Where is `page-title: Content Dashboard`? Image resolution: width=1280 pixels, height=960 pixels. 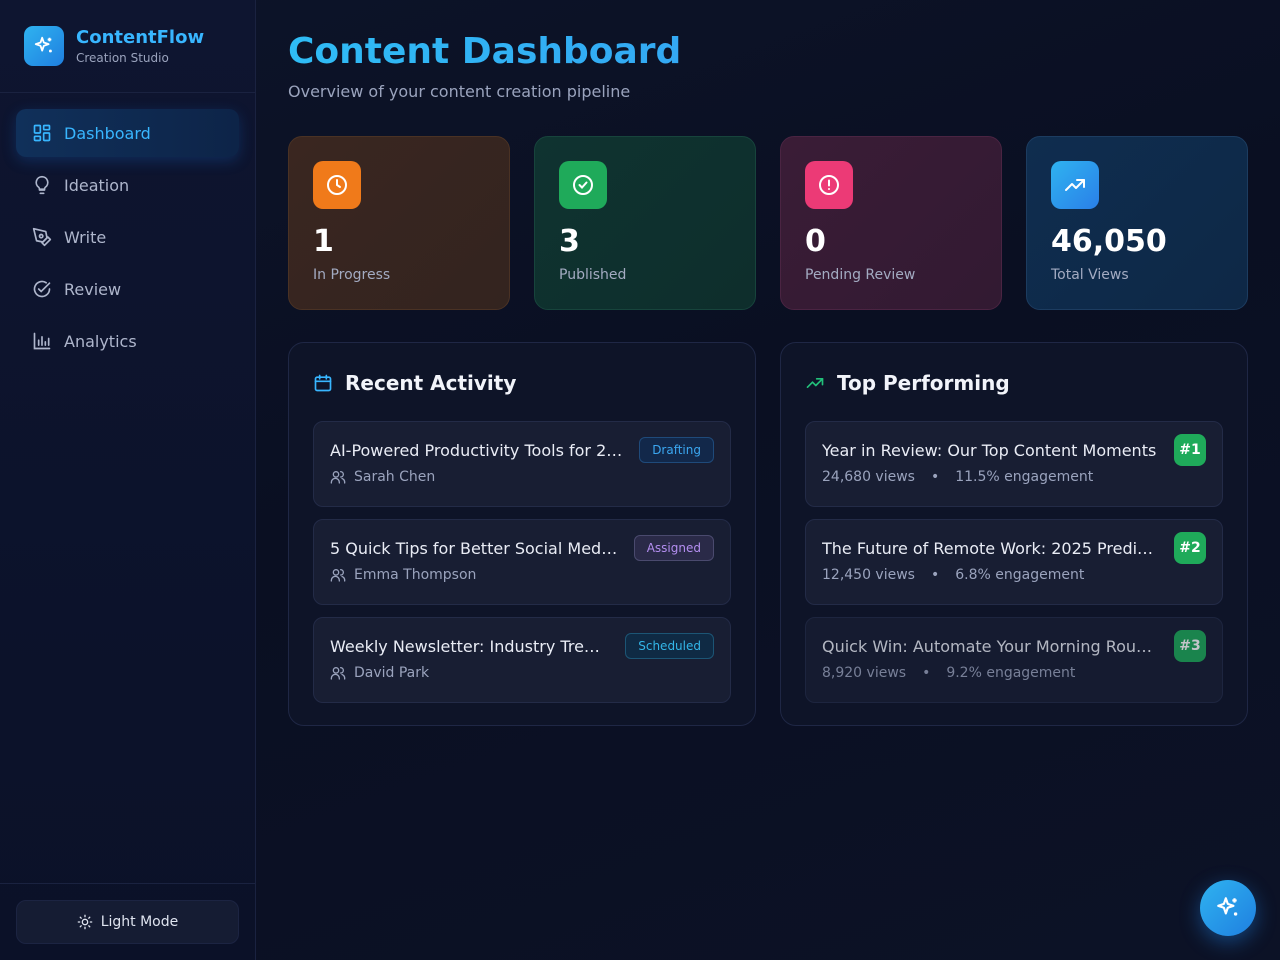
page-title: Content Dashboard is located at coordinates (768, 52).